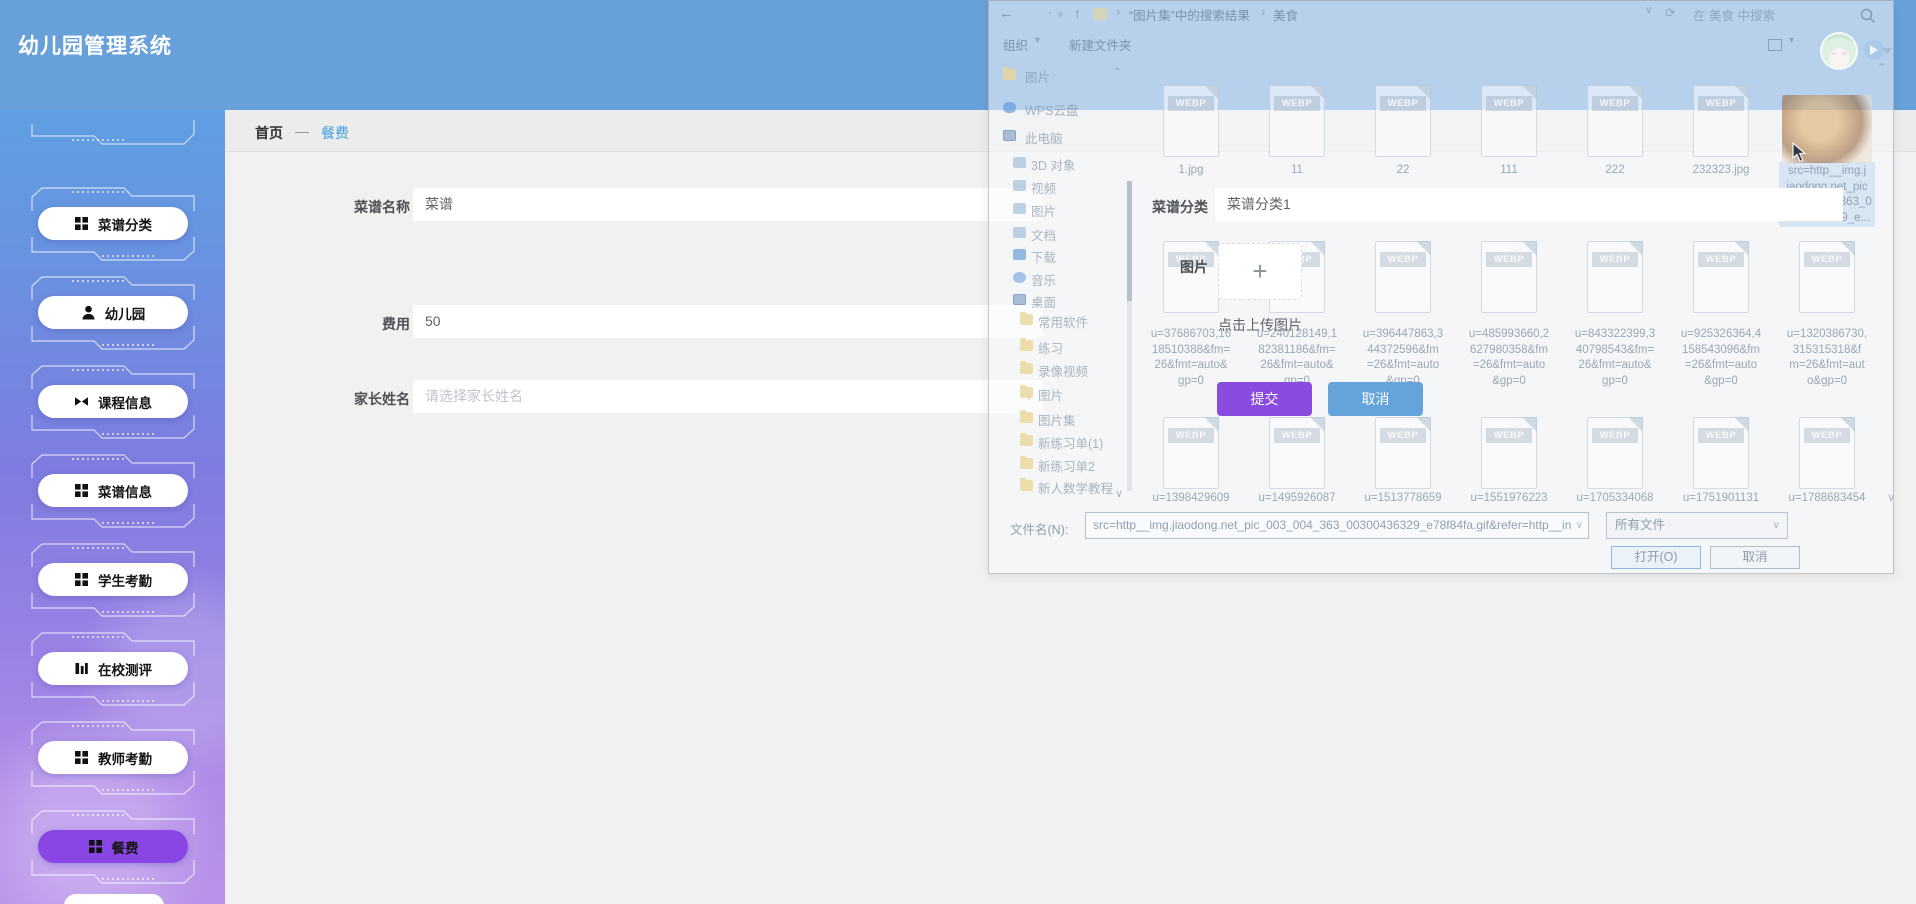 Image resolution: width=1916 pixels, height=904 pixels. I want to click on view-caret-icon: ▾, so click(1791, 40).